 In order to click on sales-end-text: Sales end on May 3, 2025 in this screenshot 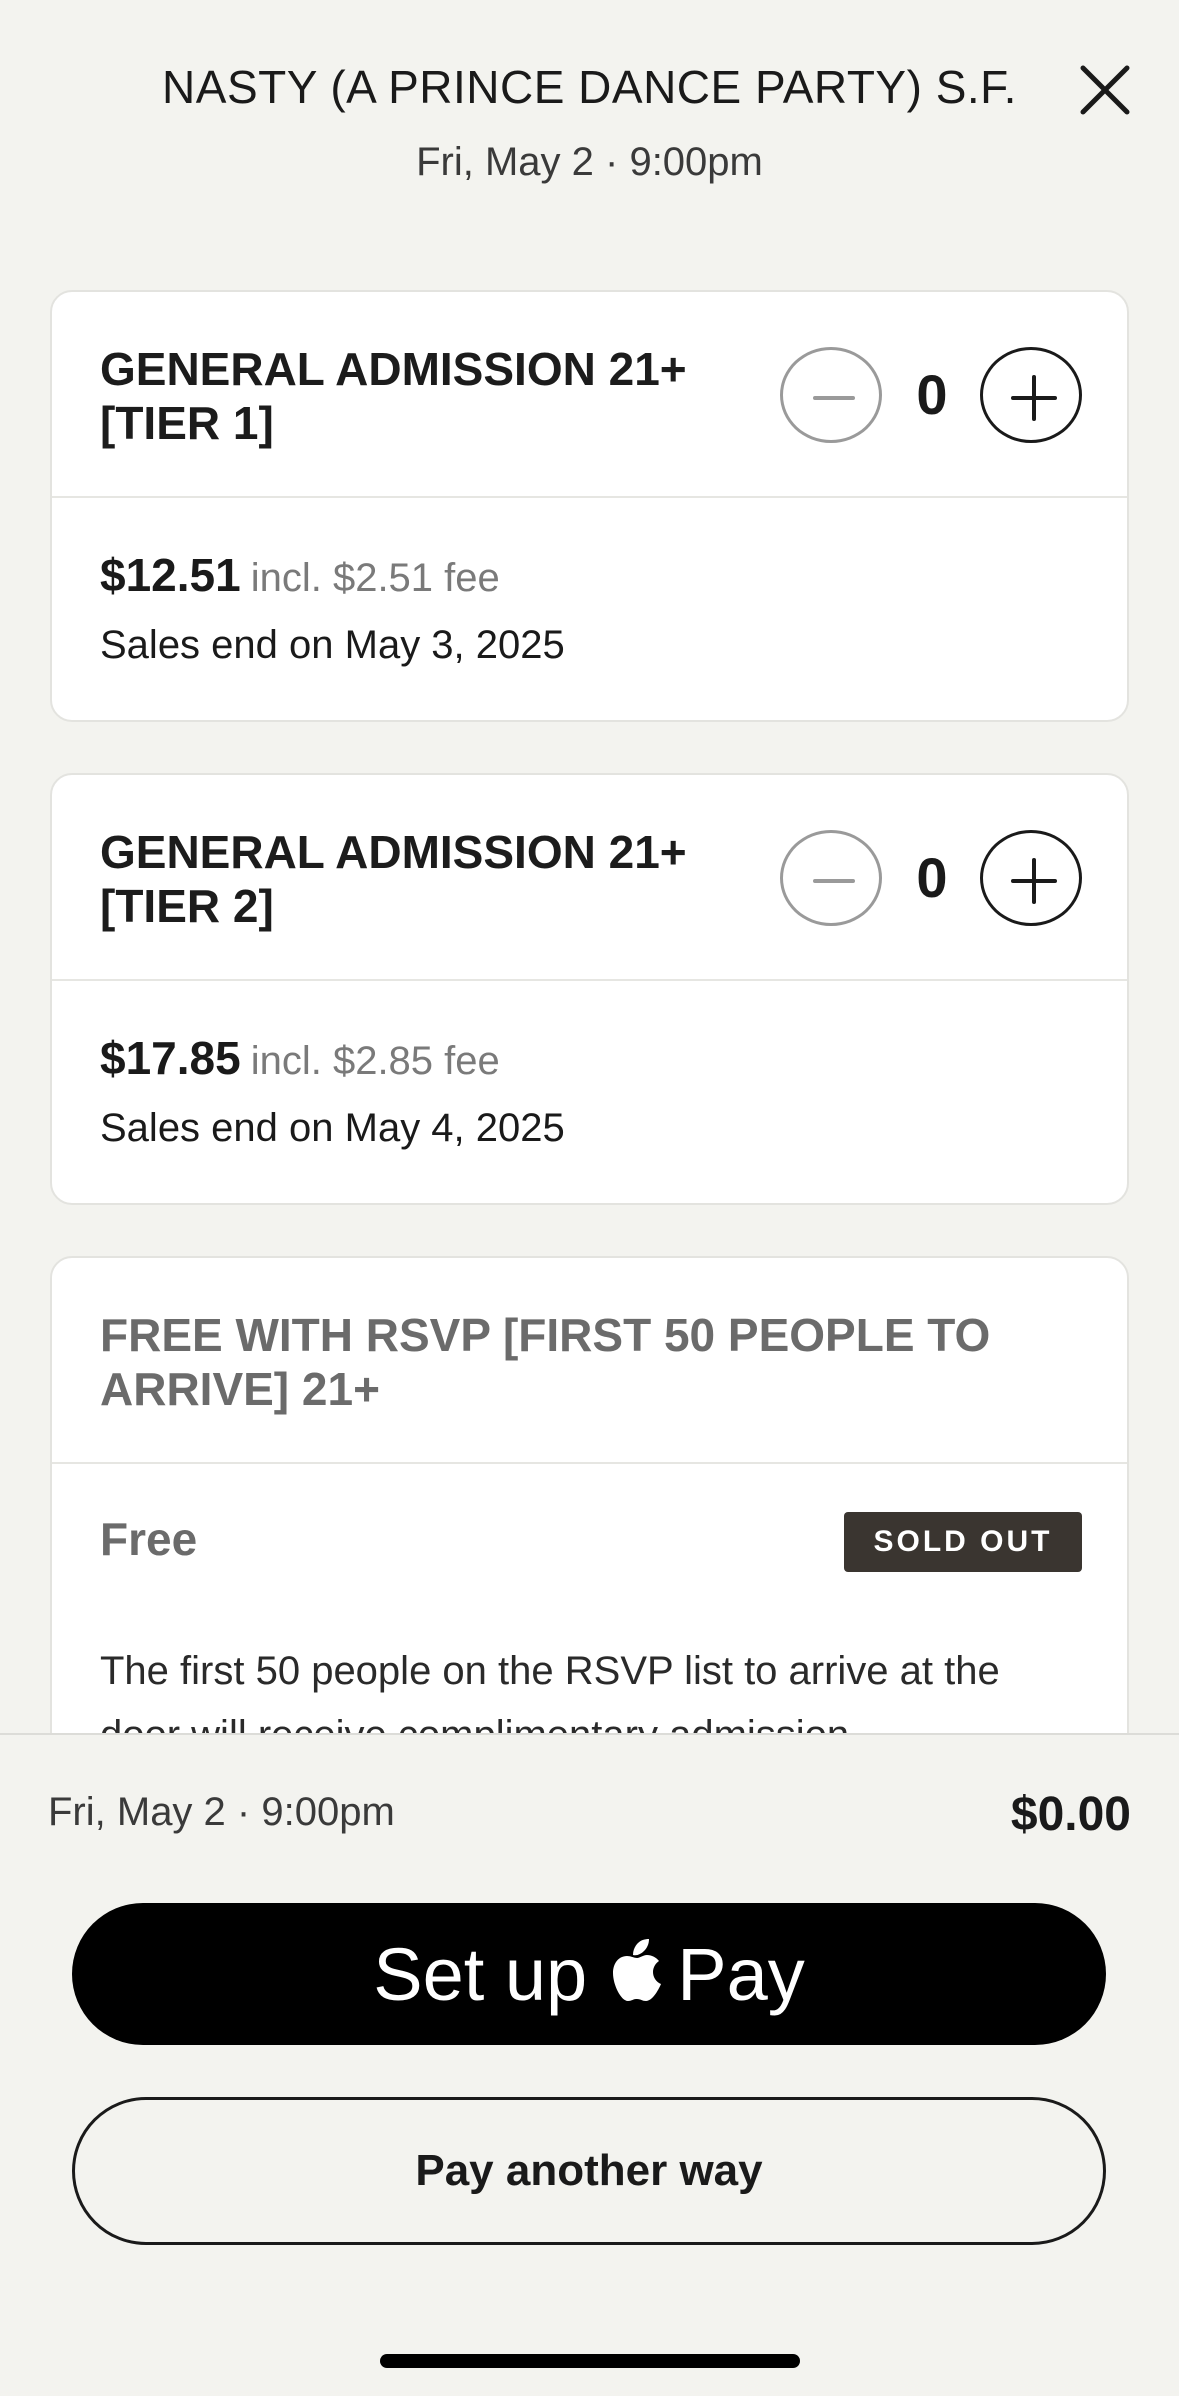, I will do `click(332, 645)`.